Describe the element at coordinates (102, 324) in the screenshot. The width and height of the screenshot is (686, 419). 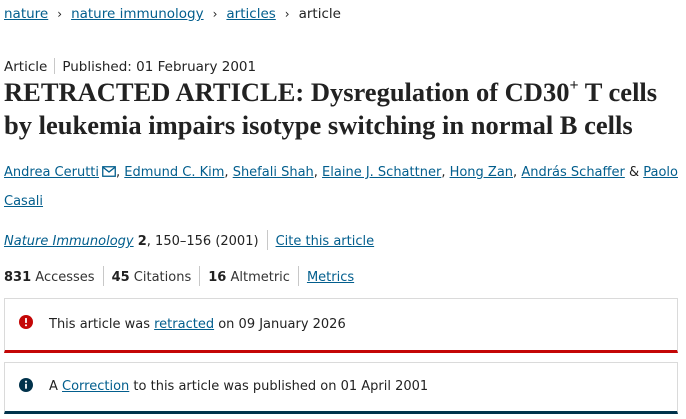
I see `retraction-text-before: This article was` at that location.